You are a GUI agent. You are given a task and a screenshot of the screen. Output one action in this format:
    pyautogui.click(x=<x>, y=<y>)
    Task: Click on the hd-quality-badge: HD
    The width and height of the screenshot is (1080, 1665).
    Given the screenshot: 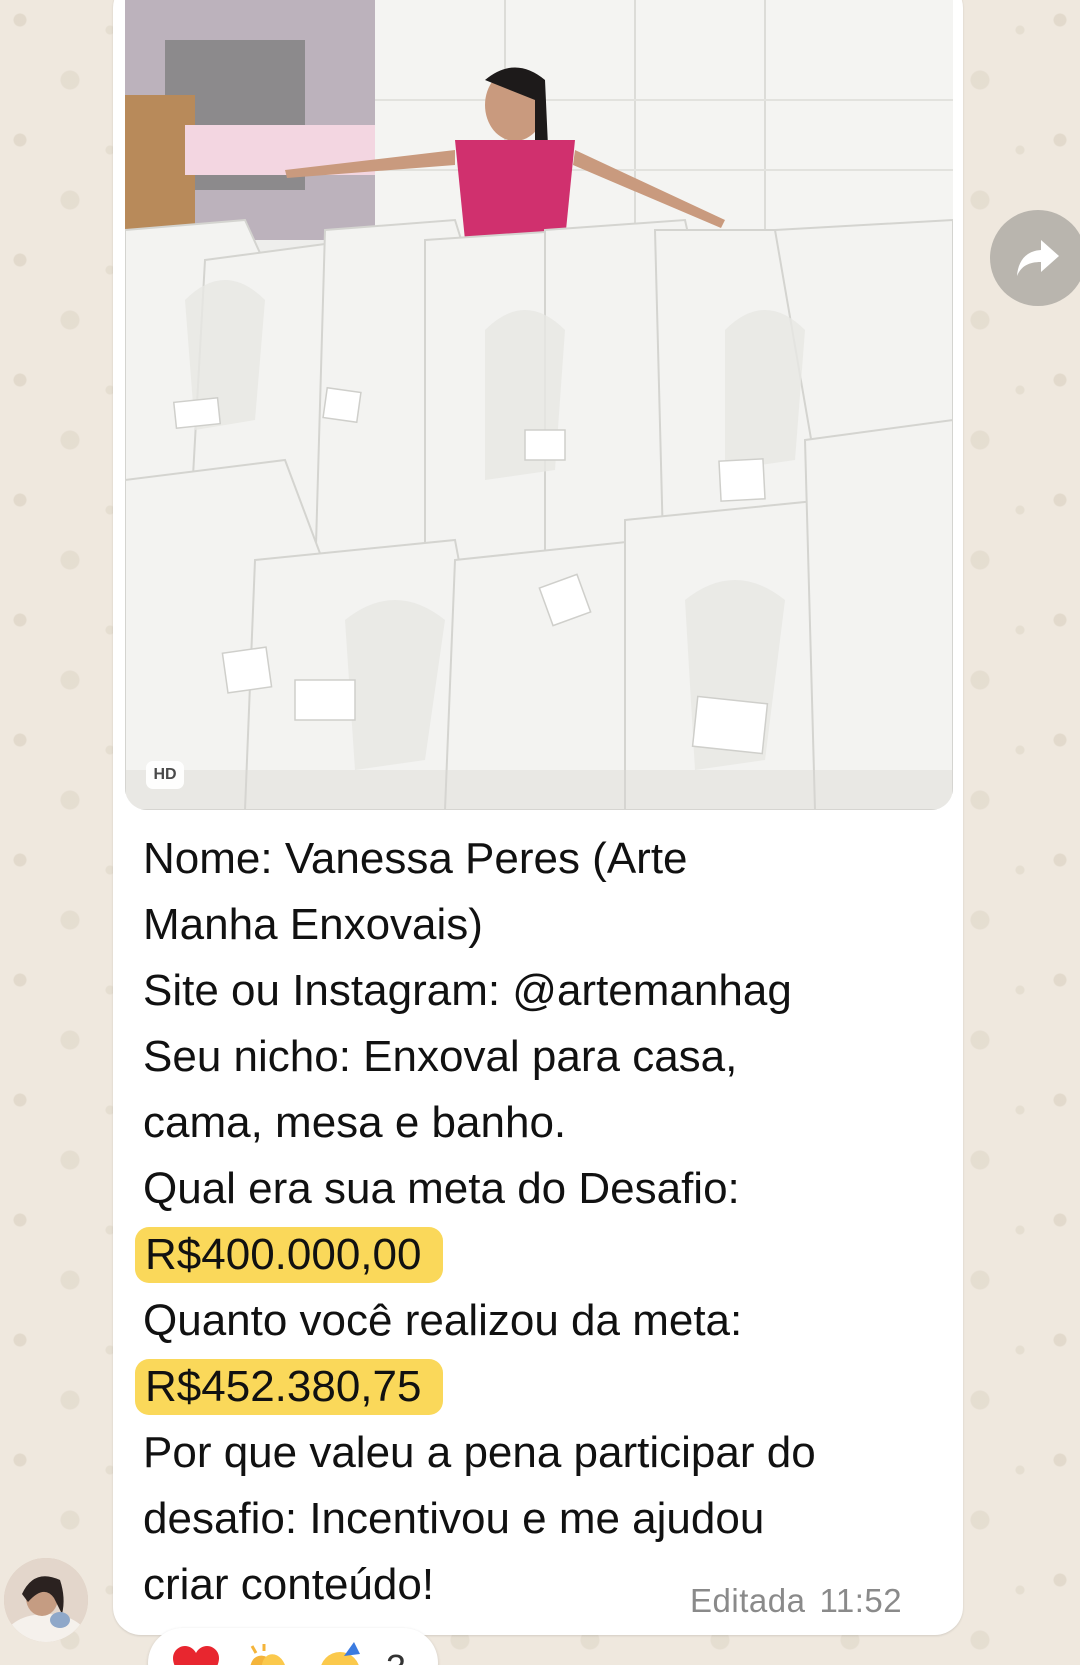 What is the action you would take?
    pyautogui.click(x=165, y=775)
    